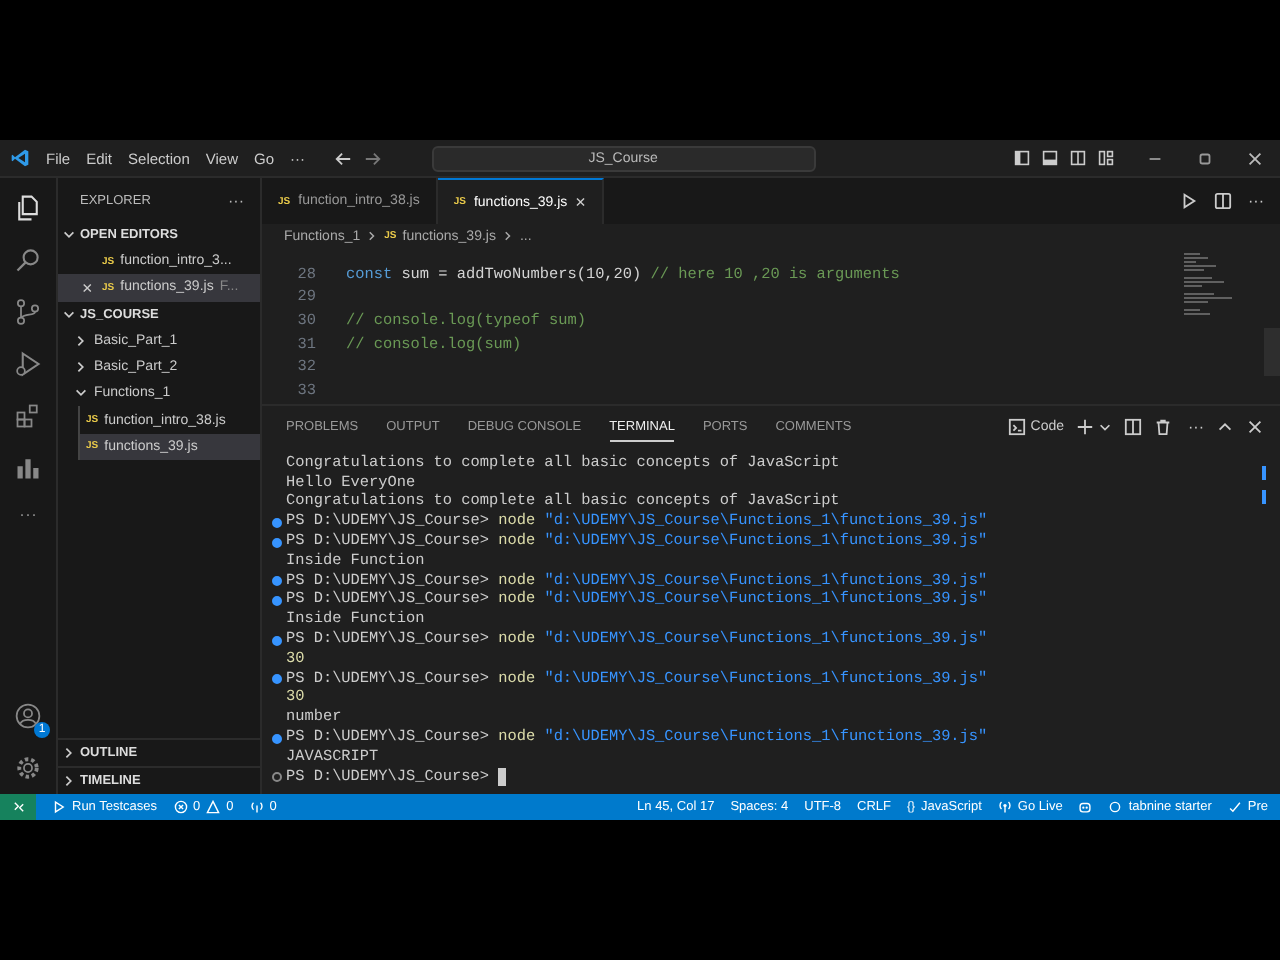 This screenshot has width=1280, height=960. Describe the element at coordinates (1234, 807) in the screenshot. I see `check-icon` at that location.